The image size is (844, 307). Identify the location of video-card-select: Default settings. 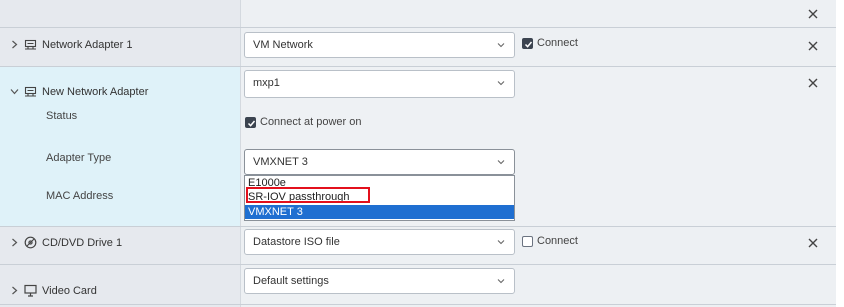
(379, 281).